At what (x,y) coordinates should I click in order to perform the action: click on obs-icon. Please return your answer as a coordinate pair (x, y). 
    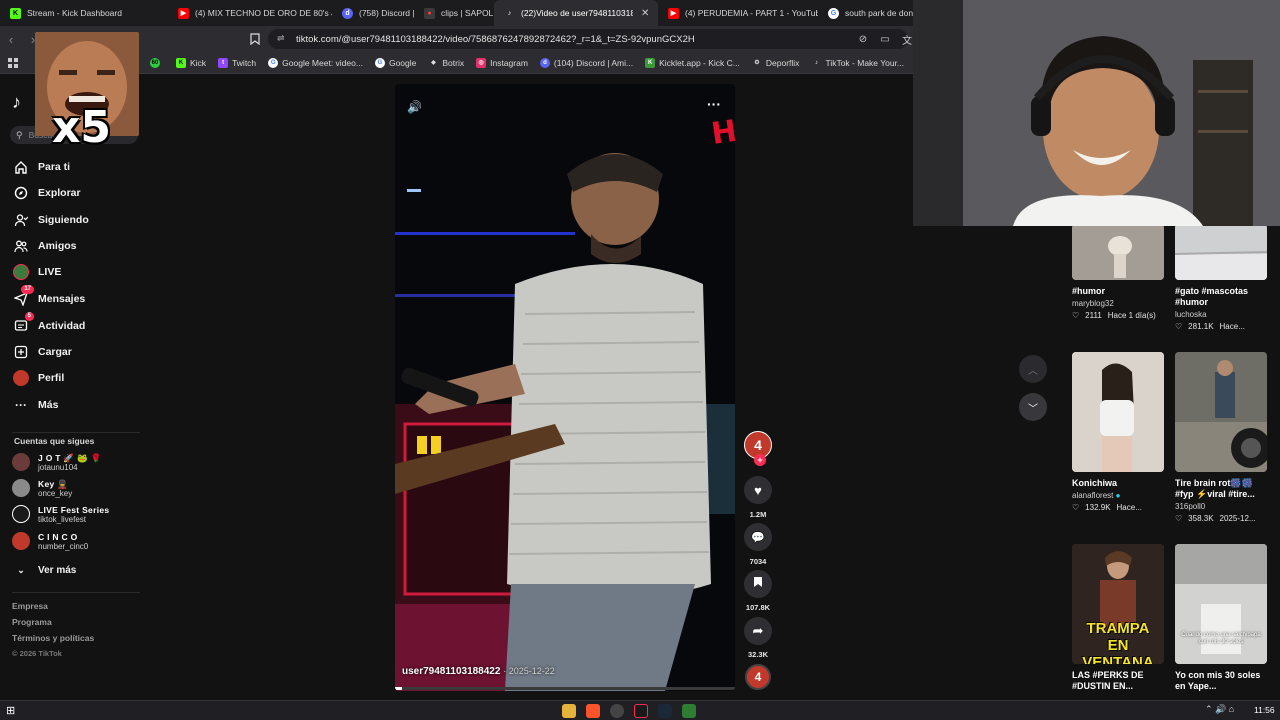
    Looking at the image, I should click on (617, 711).